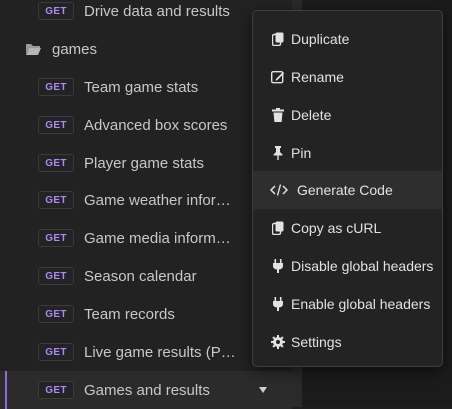 The image size is (452, 409). Describe the element at coordinates (140, 276) in the screenshot. I see `request-label: Season calendar` at that location.